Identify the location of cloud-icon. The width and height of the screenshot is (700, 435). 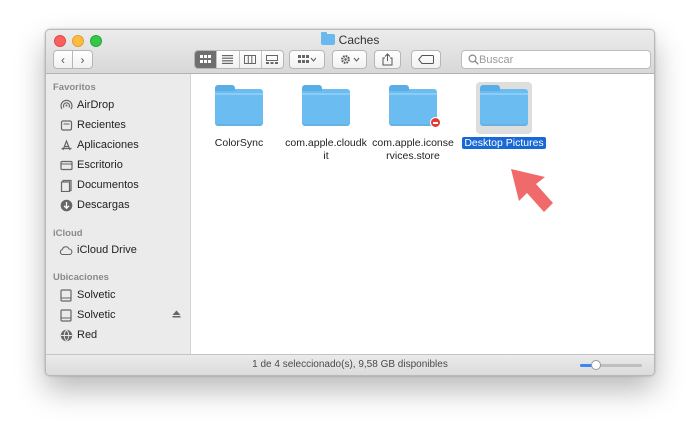
(66, 250).